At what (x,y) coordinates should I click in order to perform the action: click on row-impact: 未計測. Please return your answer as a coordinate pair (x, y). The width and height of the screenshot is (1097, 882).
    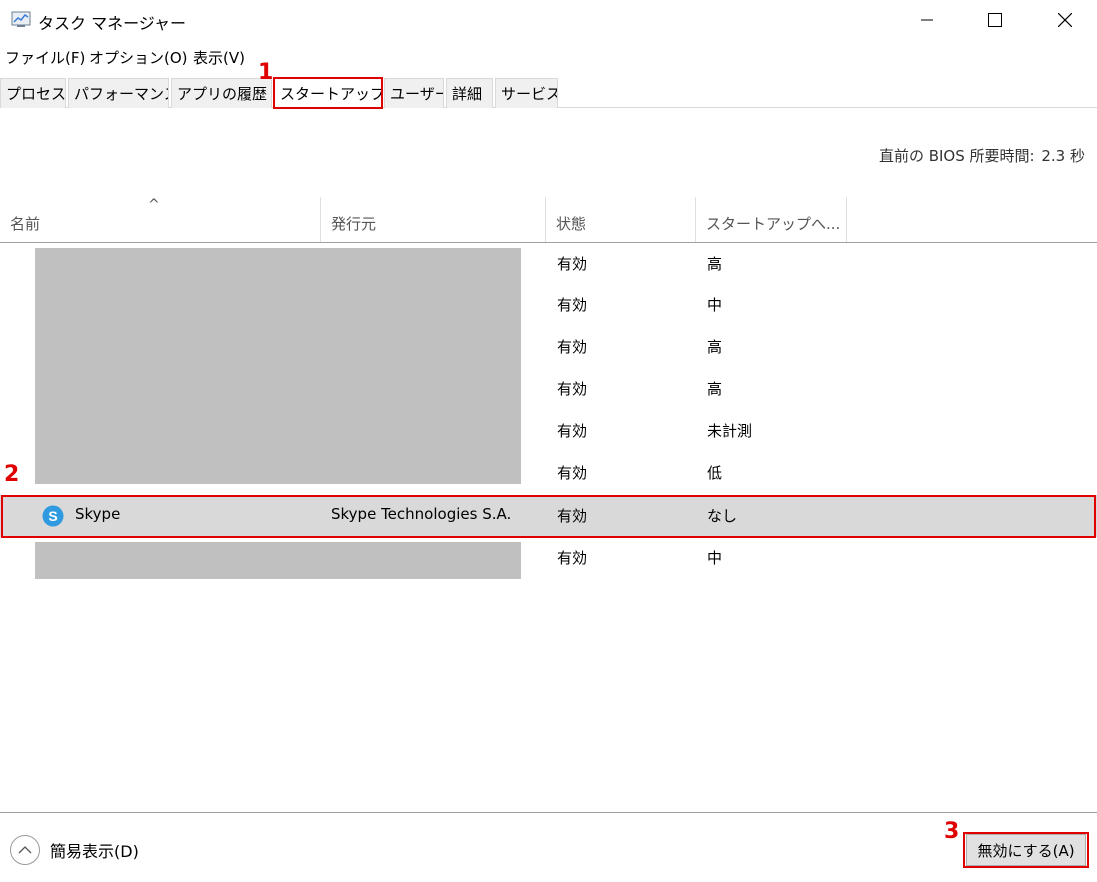
    Looking at the image, I should click on (730, 431).